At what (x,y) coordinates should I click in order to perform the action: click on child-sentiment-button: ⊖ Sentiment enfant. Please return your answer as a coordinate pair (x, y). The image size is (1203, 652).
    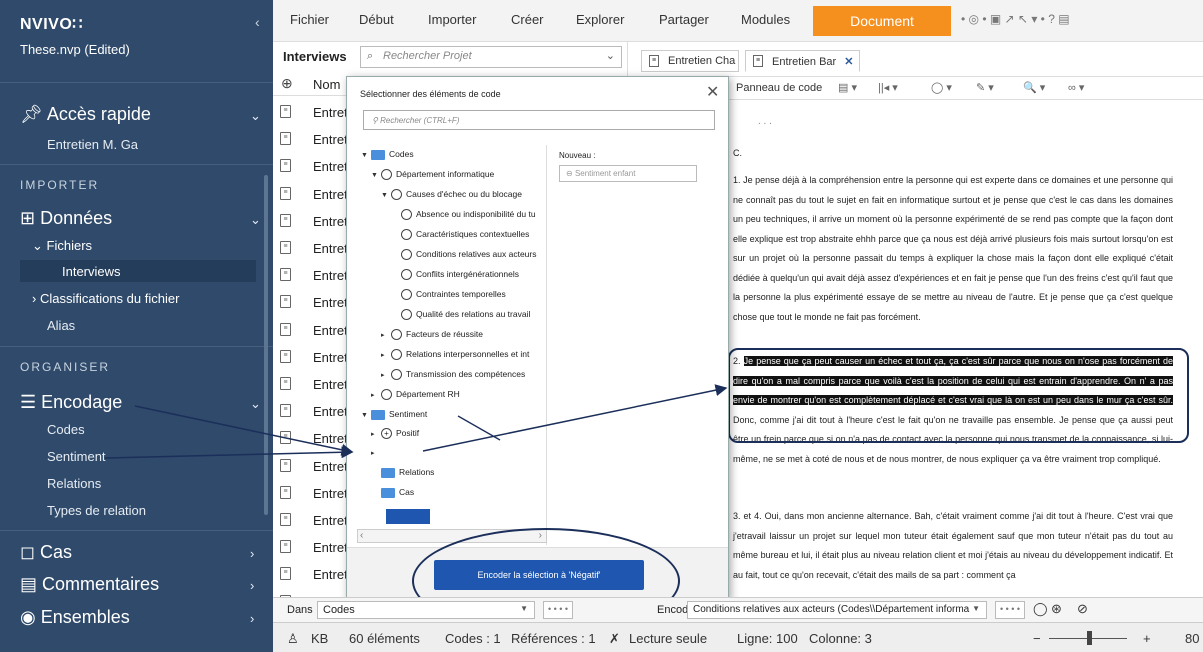
    Looking at the image, I should click on (628, 173).